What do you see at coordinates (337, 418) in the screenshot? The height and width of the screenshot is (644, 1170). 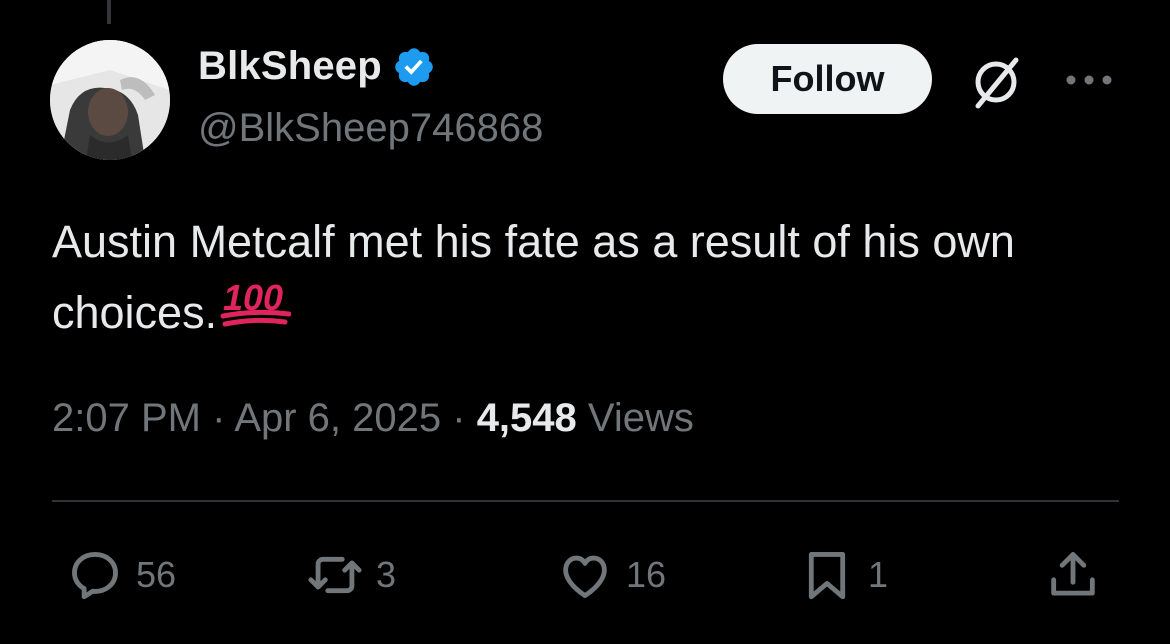 I see `tweet-date: Apr 6, 2025` at bounding box center [337, 418].